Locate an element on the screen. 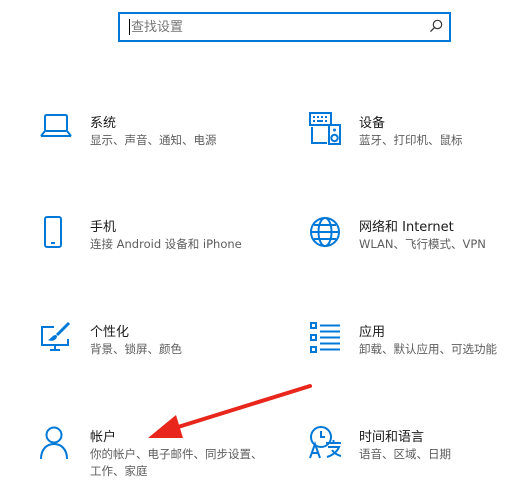  search-input is located at coordinates (276, 27).